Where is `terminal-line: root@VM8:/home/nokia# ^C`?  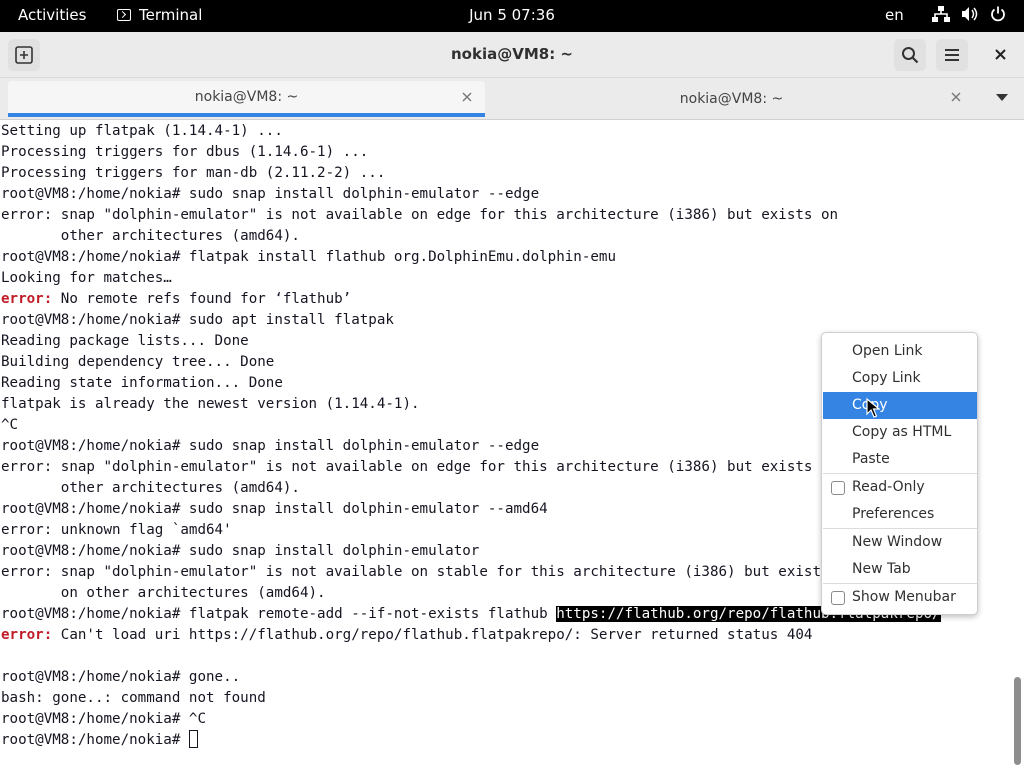
terminal-line: root@VM8:/home/nokia# ^C is located at coordinates (103, 719).